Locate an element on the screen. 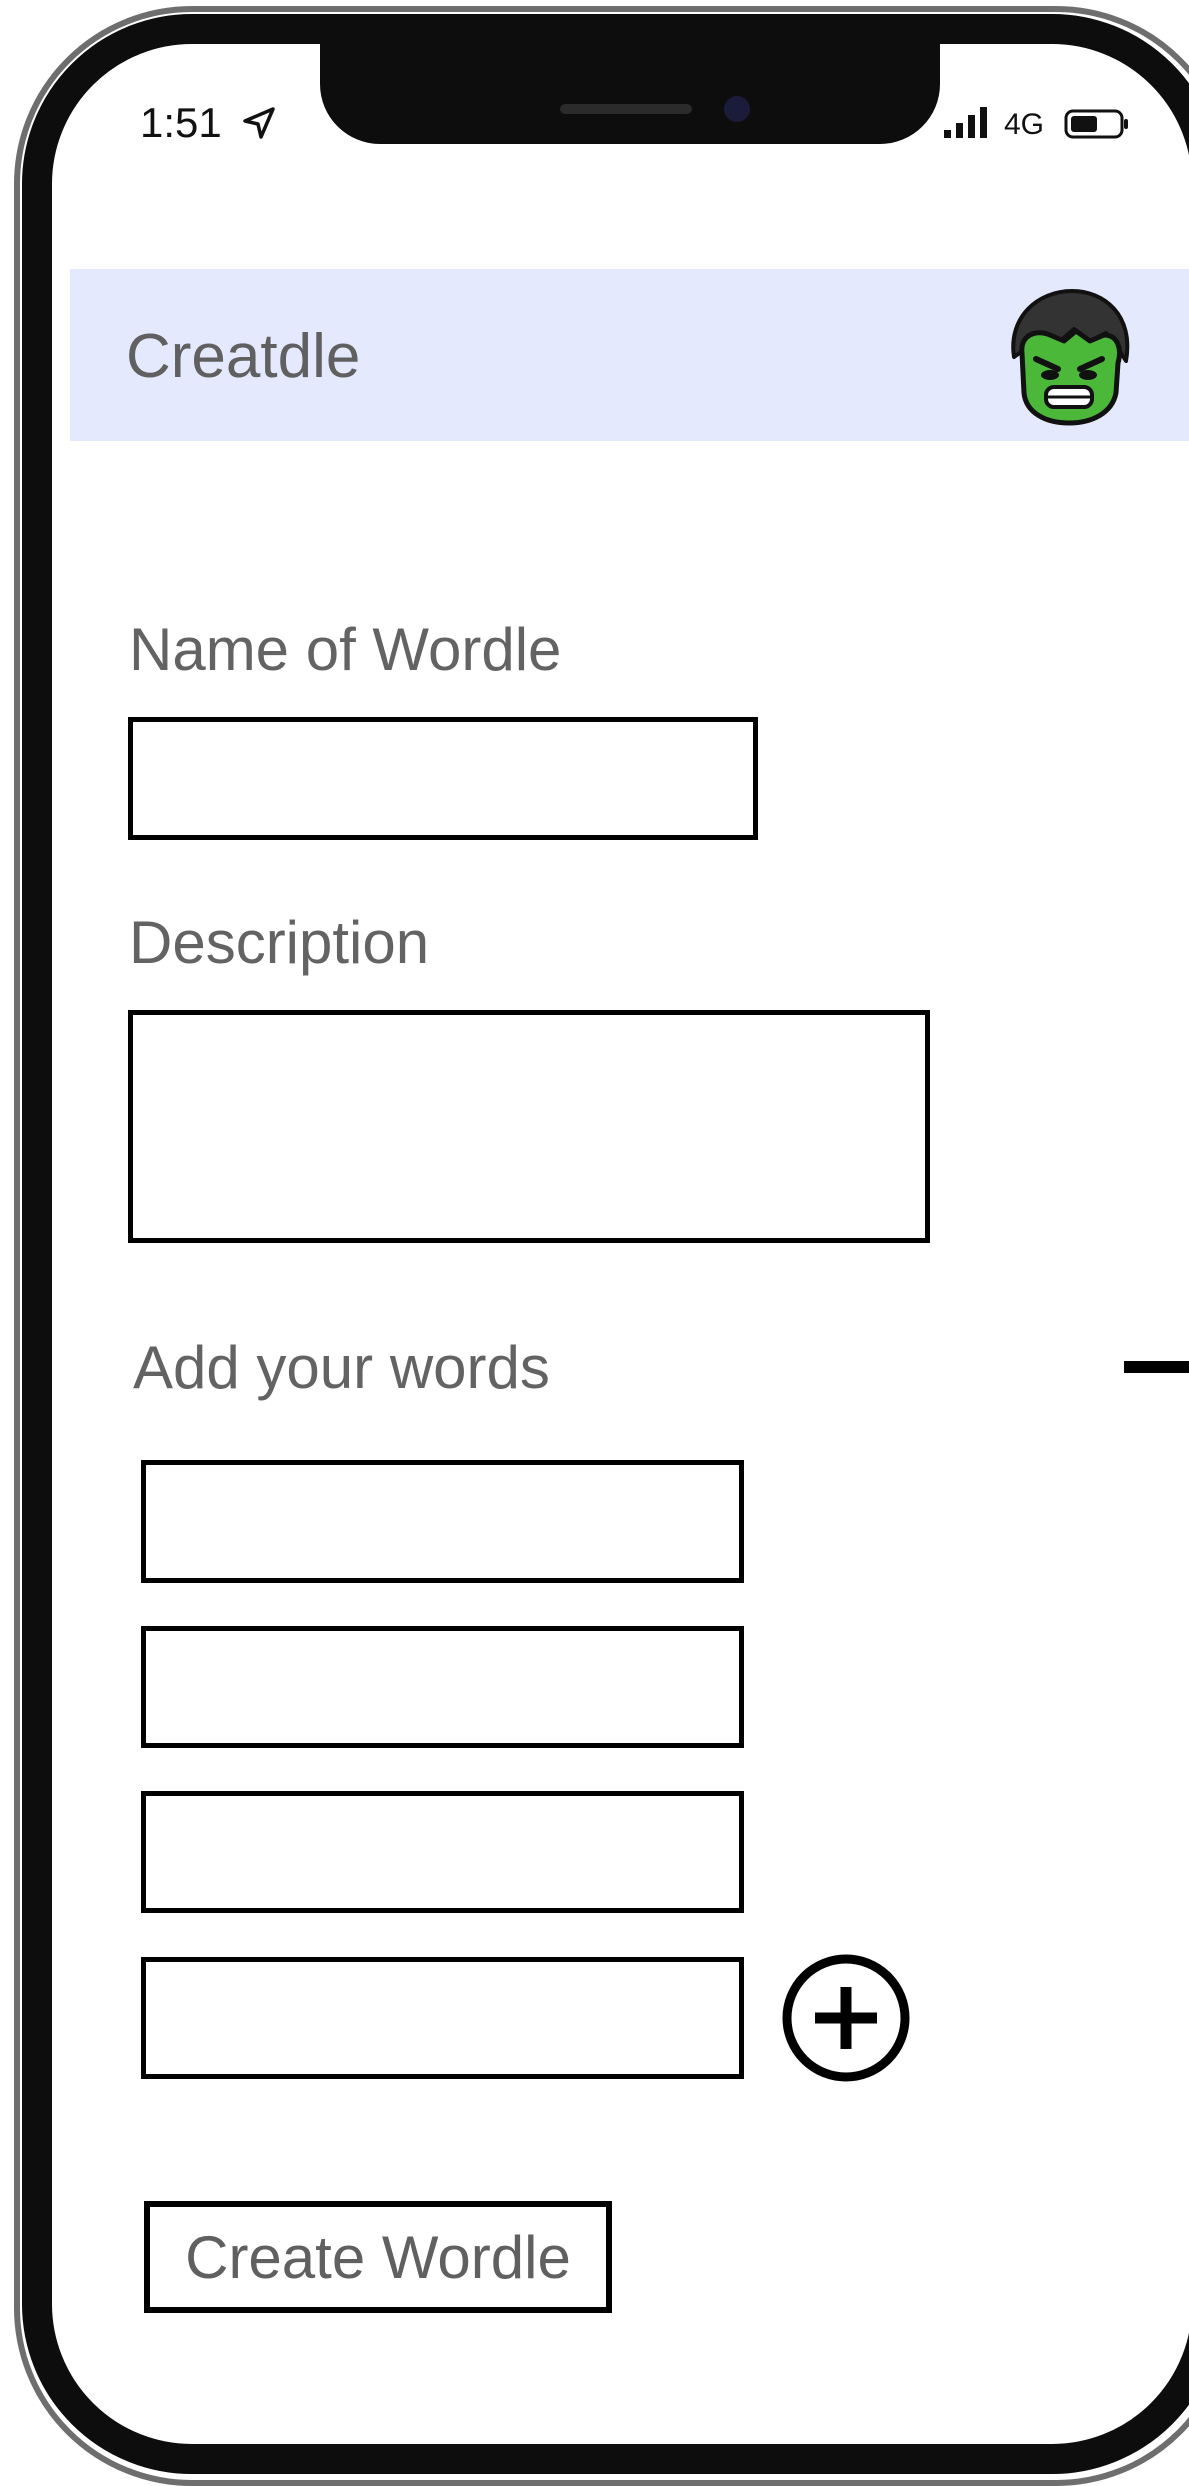  add-word-button is located at coordinates (846, 2018).